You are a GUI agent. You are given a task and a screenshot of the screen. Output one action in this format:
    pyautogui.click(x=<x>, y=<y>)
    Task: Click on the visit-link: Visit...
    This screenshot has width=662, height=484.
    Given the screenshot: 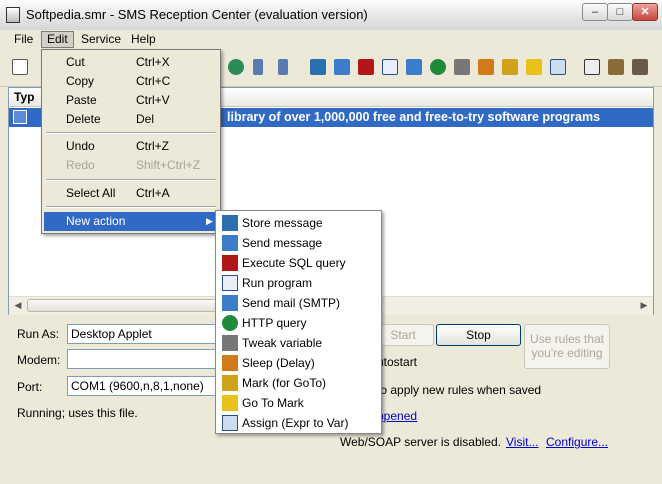 What is the action you would take?
    pyautogui.click(x=522, y=442)
    